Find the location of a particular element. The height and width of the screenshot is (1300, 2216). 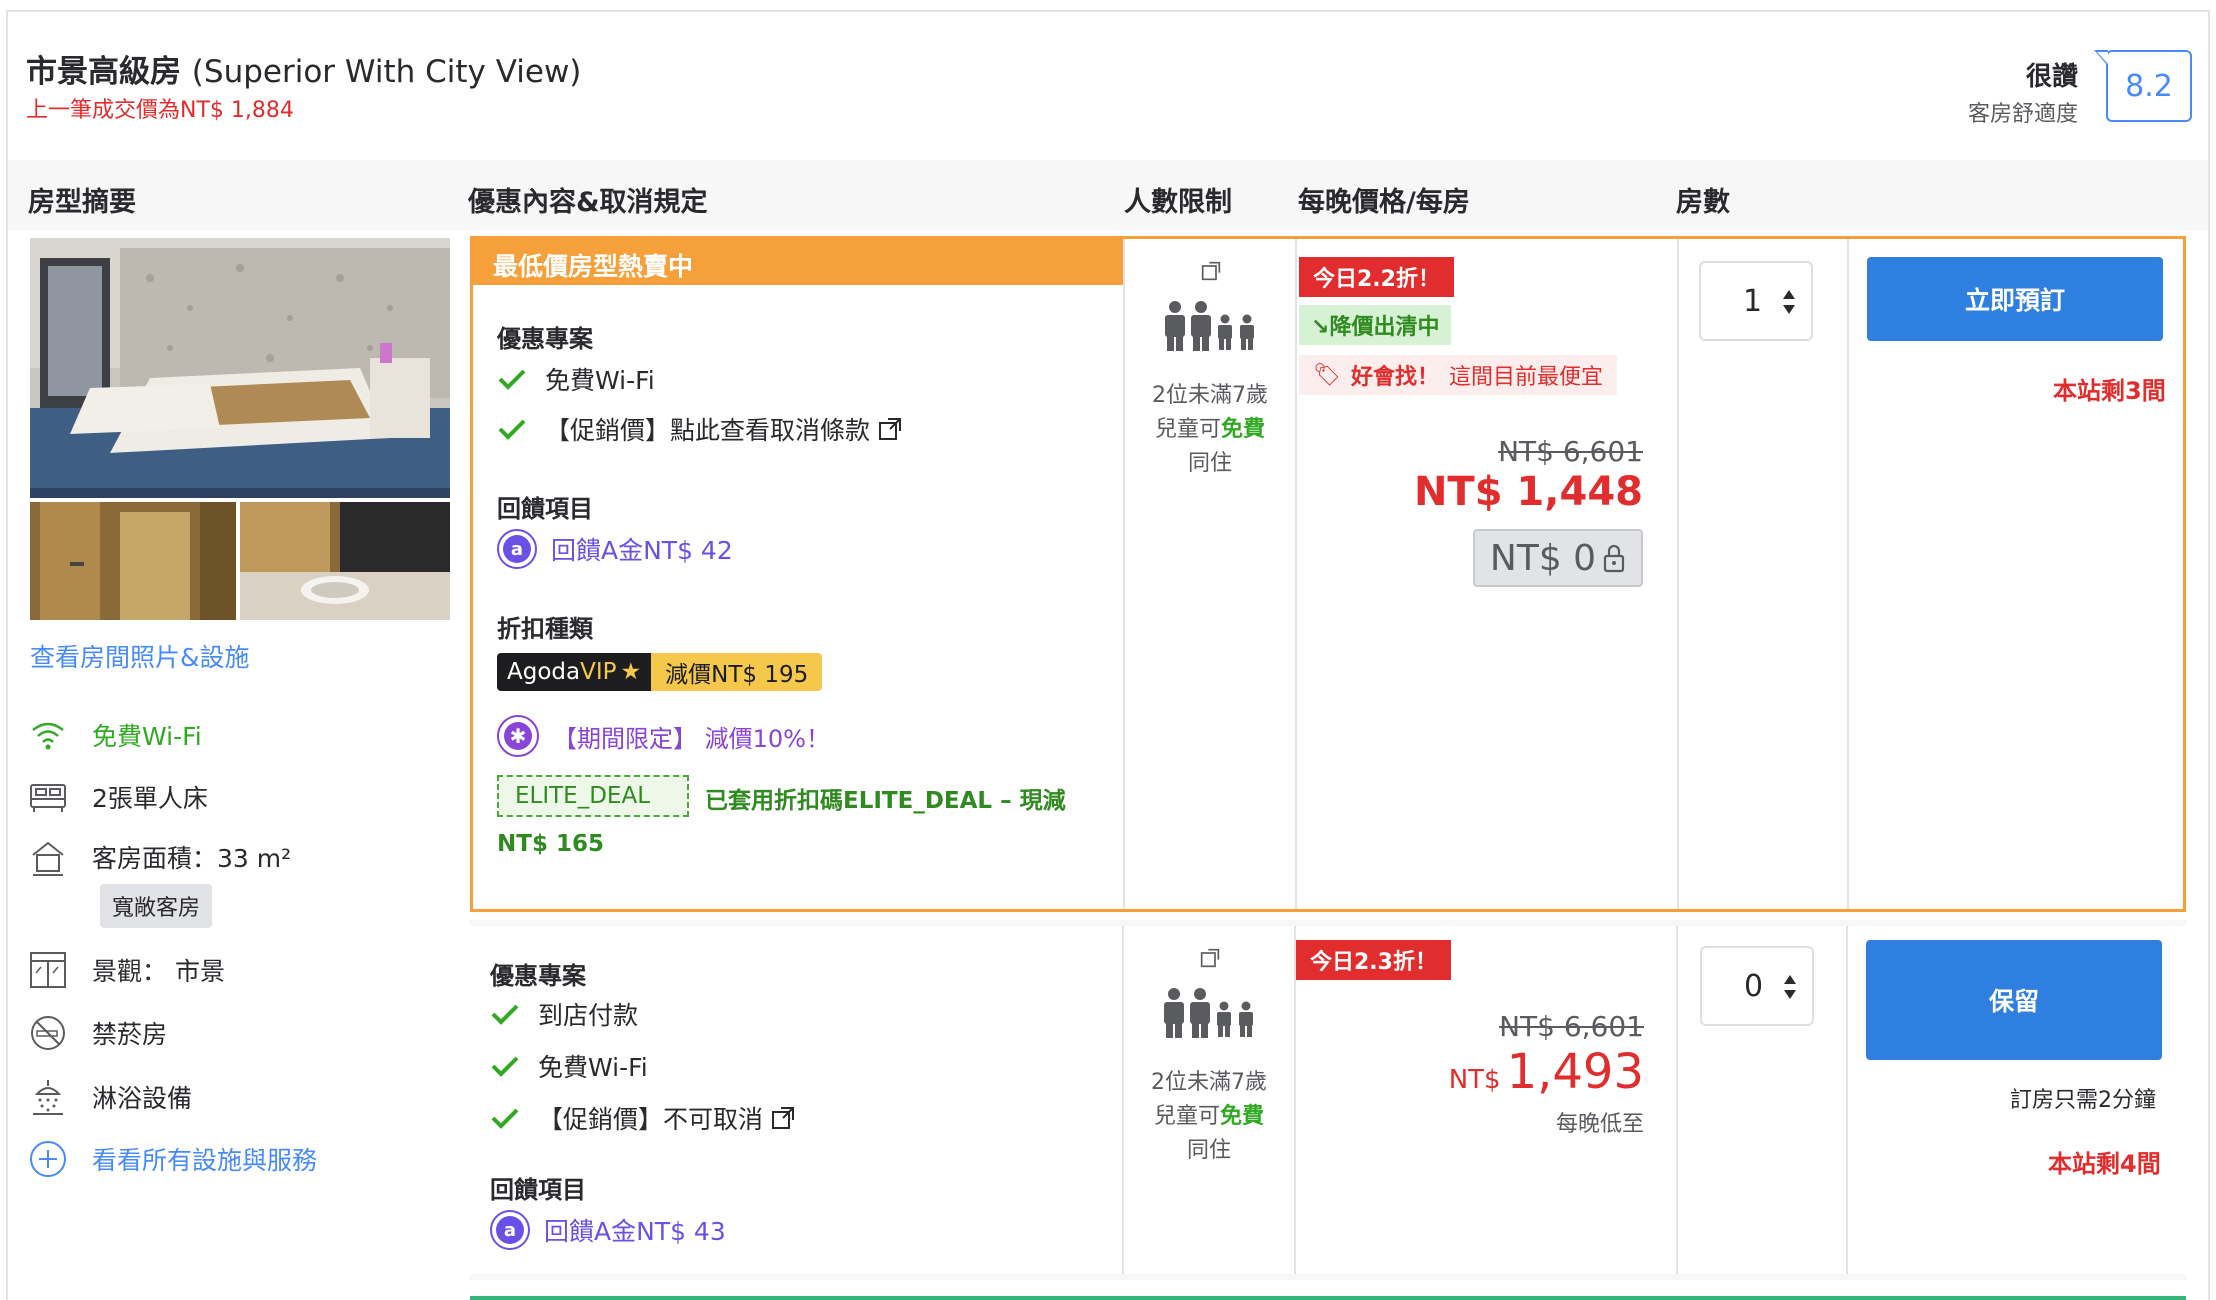

reserve-button: 保留 is located at coordinates (2014, 1000).